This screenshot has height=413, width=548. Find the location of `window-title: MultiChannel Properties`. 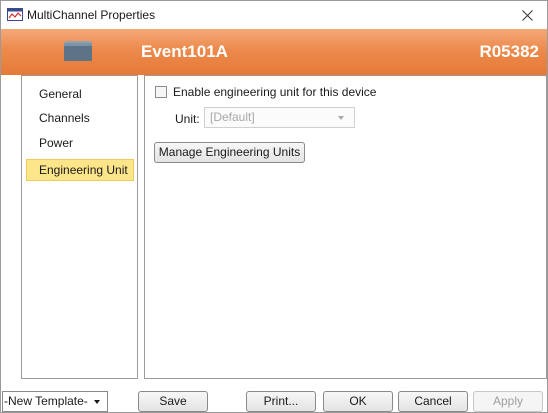

window-title: MultiChannel Properties is located at coordinates (91, 15).